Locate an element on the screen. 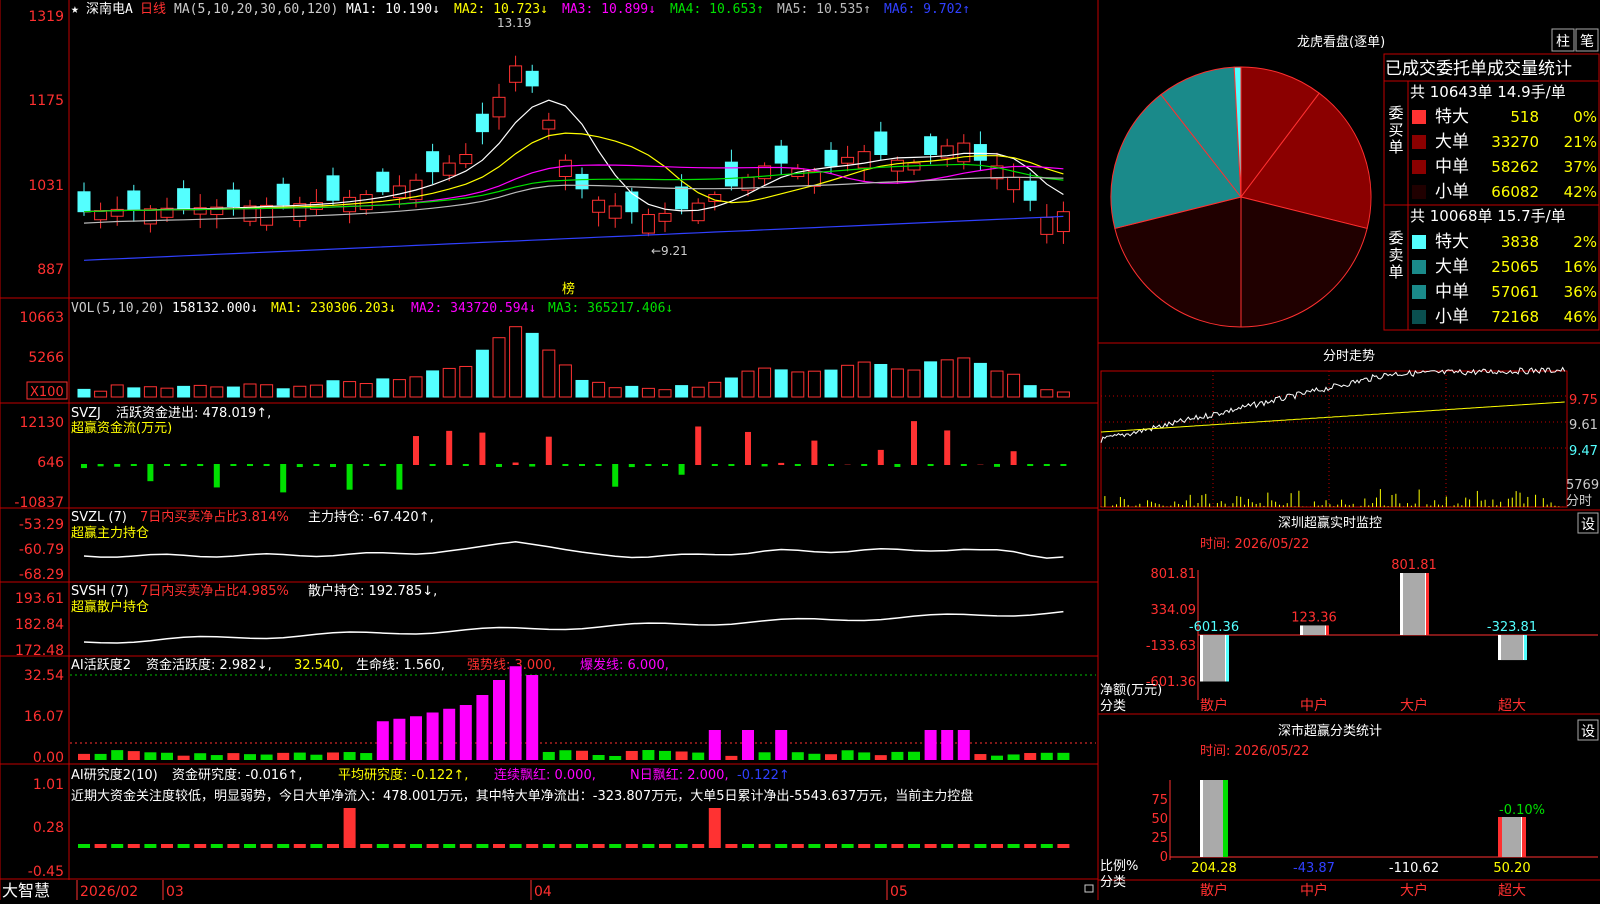 This screenshot has height=904, width=1600. ma-params: MA(5,10,20,30,60,120) is located at coordinates (256, 9).